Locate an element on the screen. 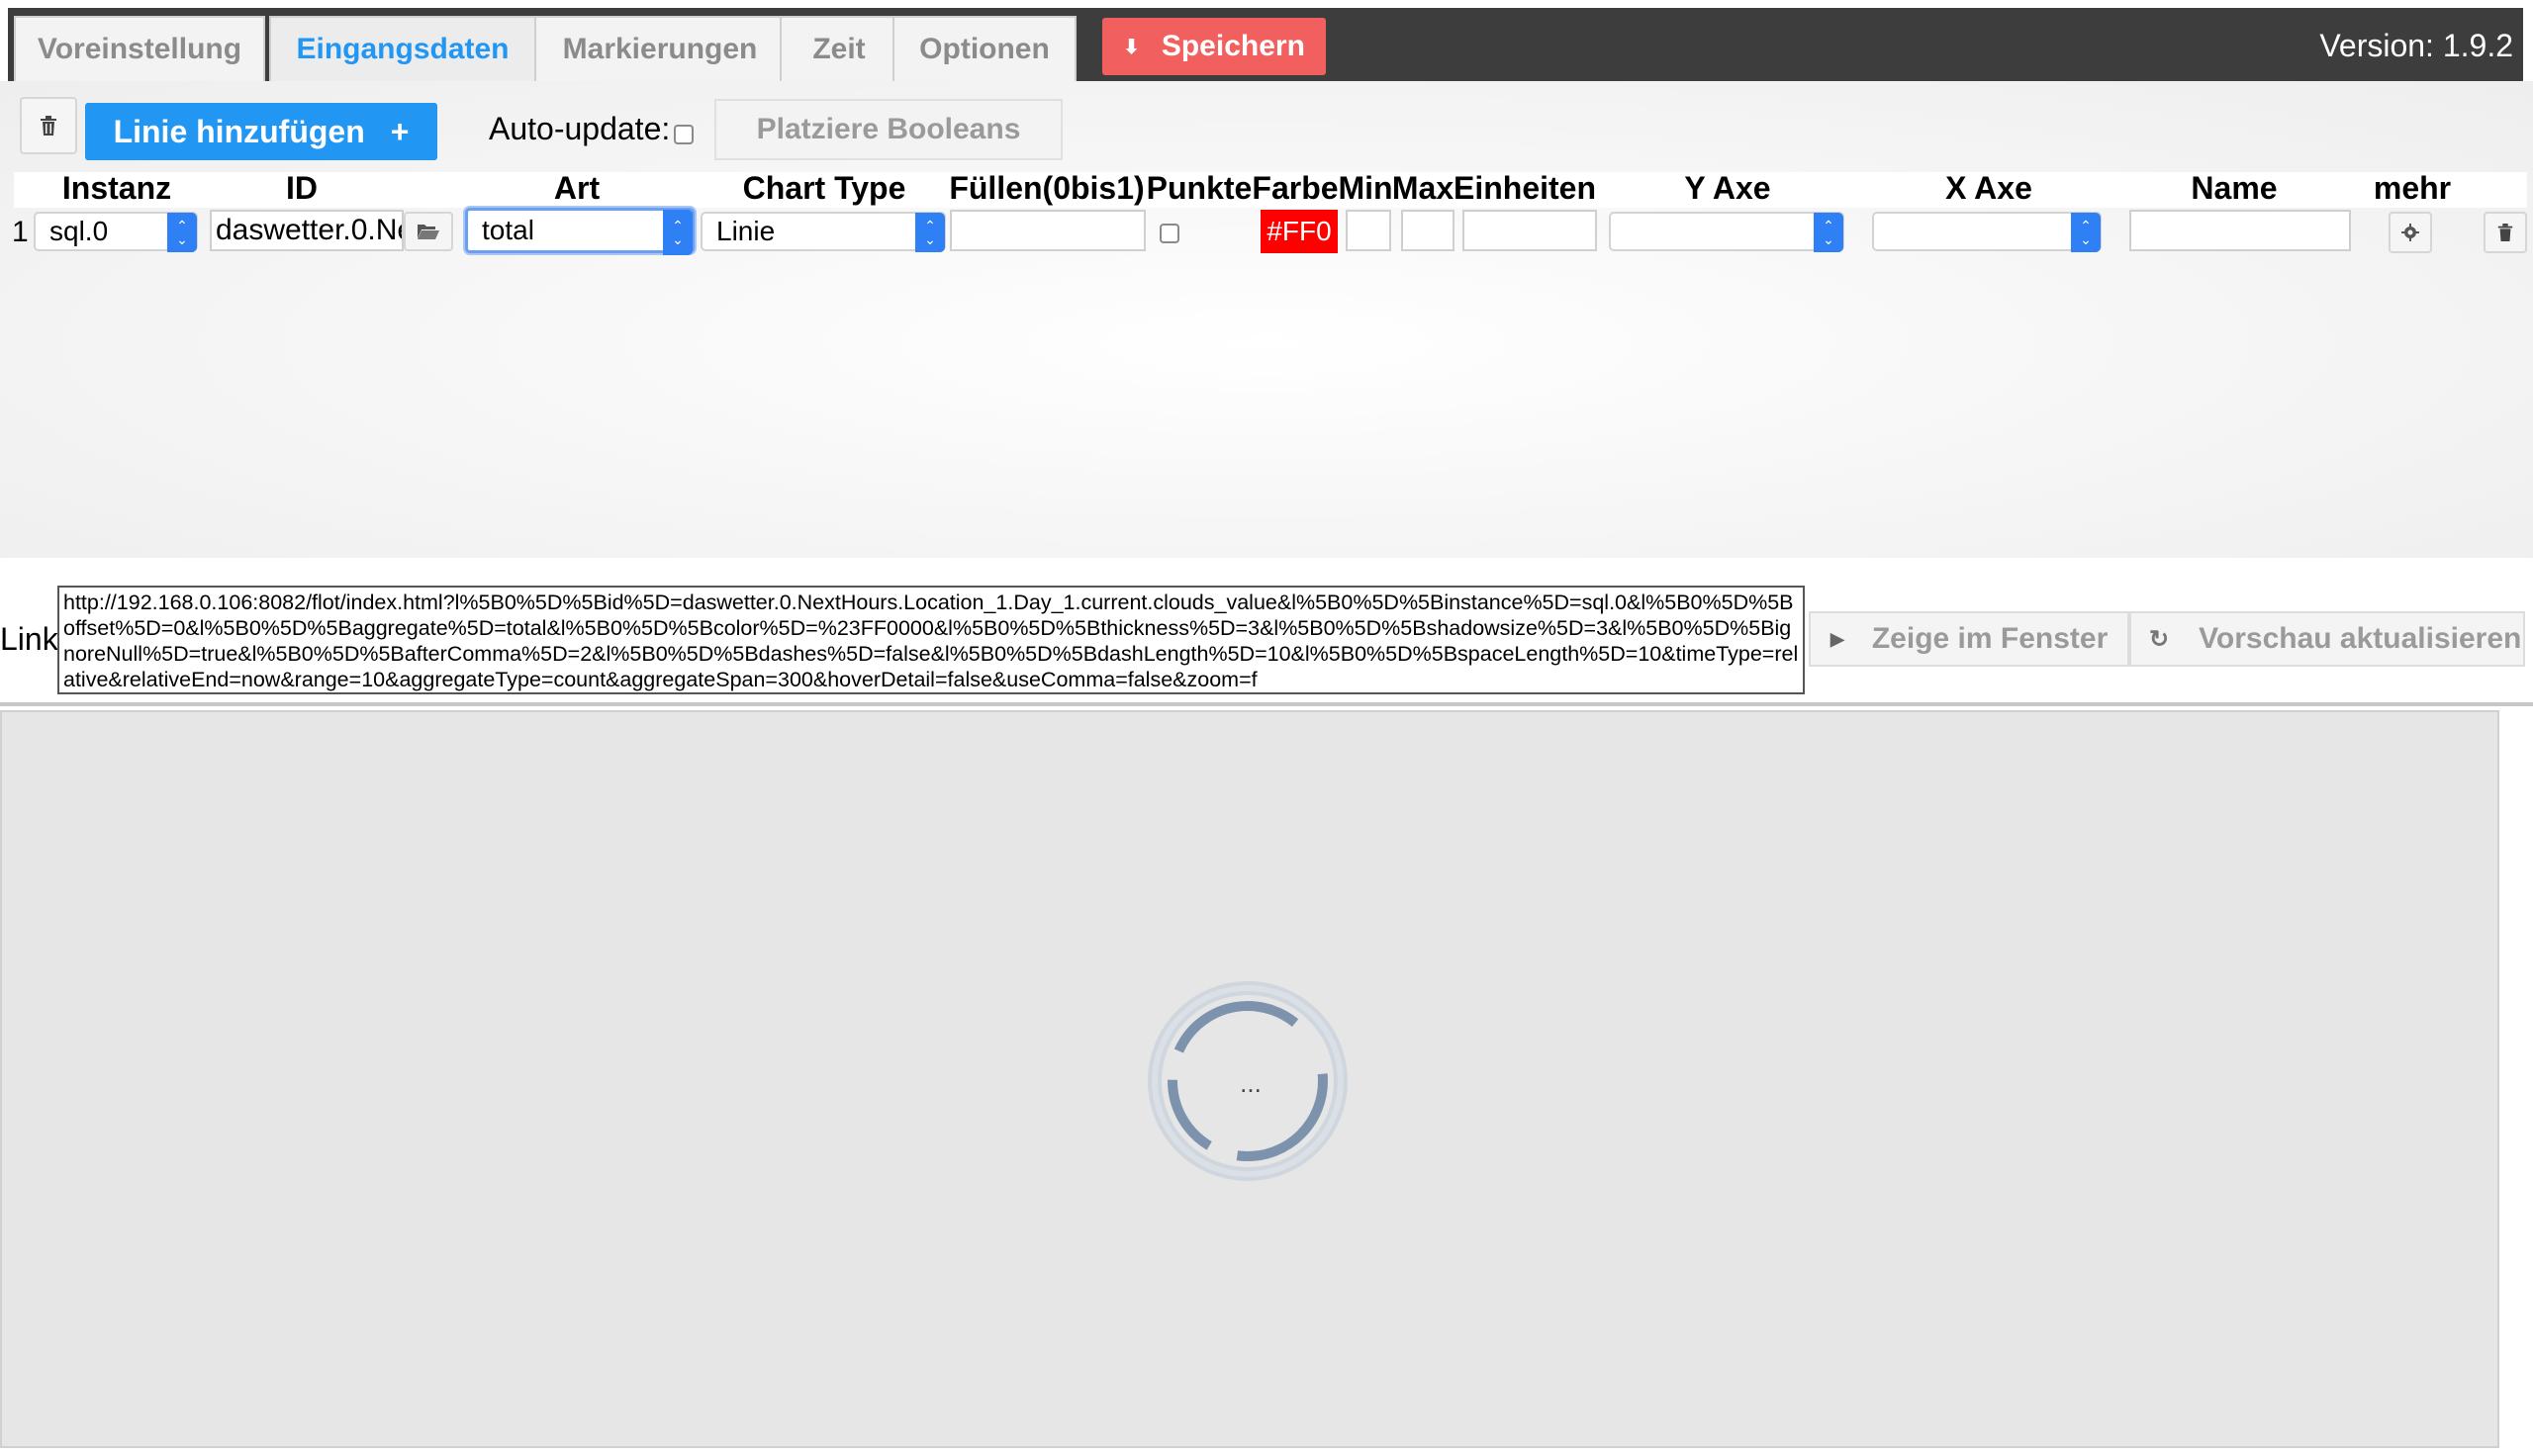 The height and width of the screenshot is (1456, 2533). folder-open-icon is located at coordinates (429, 232).